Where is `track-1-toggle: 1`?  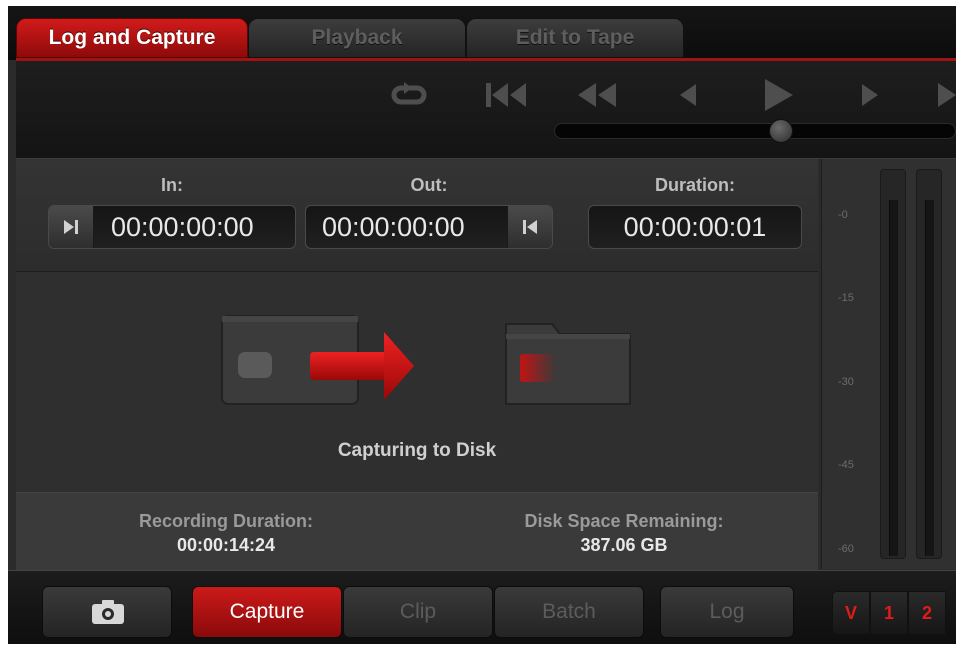
track-1-toggle: 1 is located at coordinates (889, 613).